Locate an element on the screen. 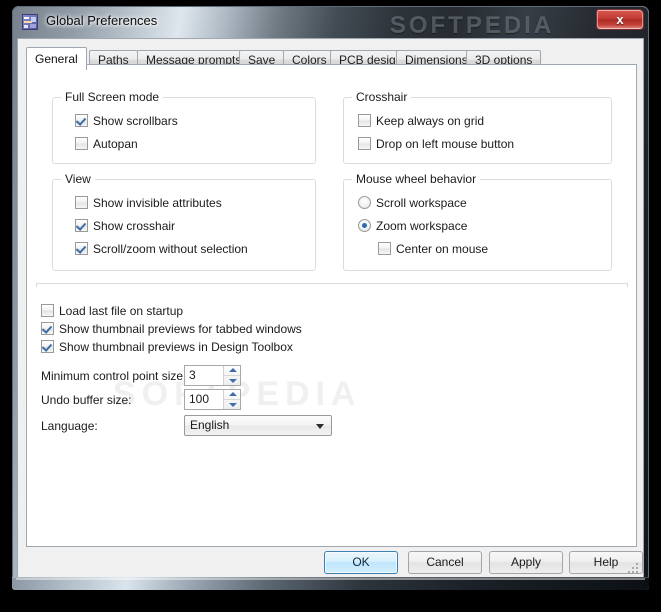  combobox-language: English is located at coordinates (258, 425).